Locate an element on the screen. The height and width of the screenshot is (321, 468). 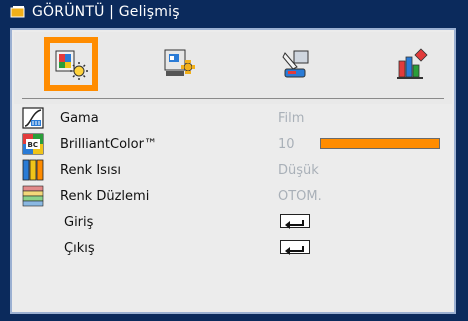
brilliantcolor-icon: BC is located at coordinates (33, 144).